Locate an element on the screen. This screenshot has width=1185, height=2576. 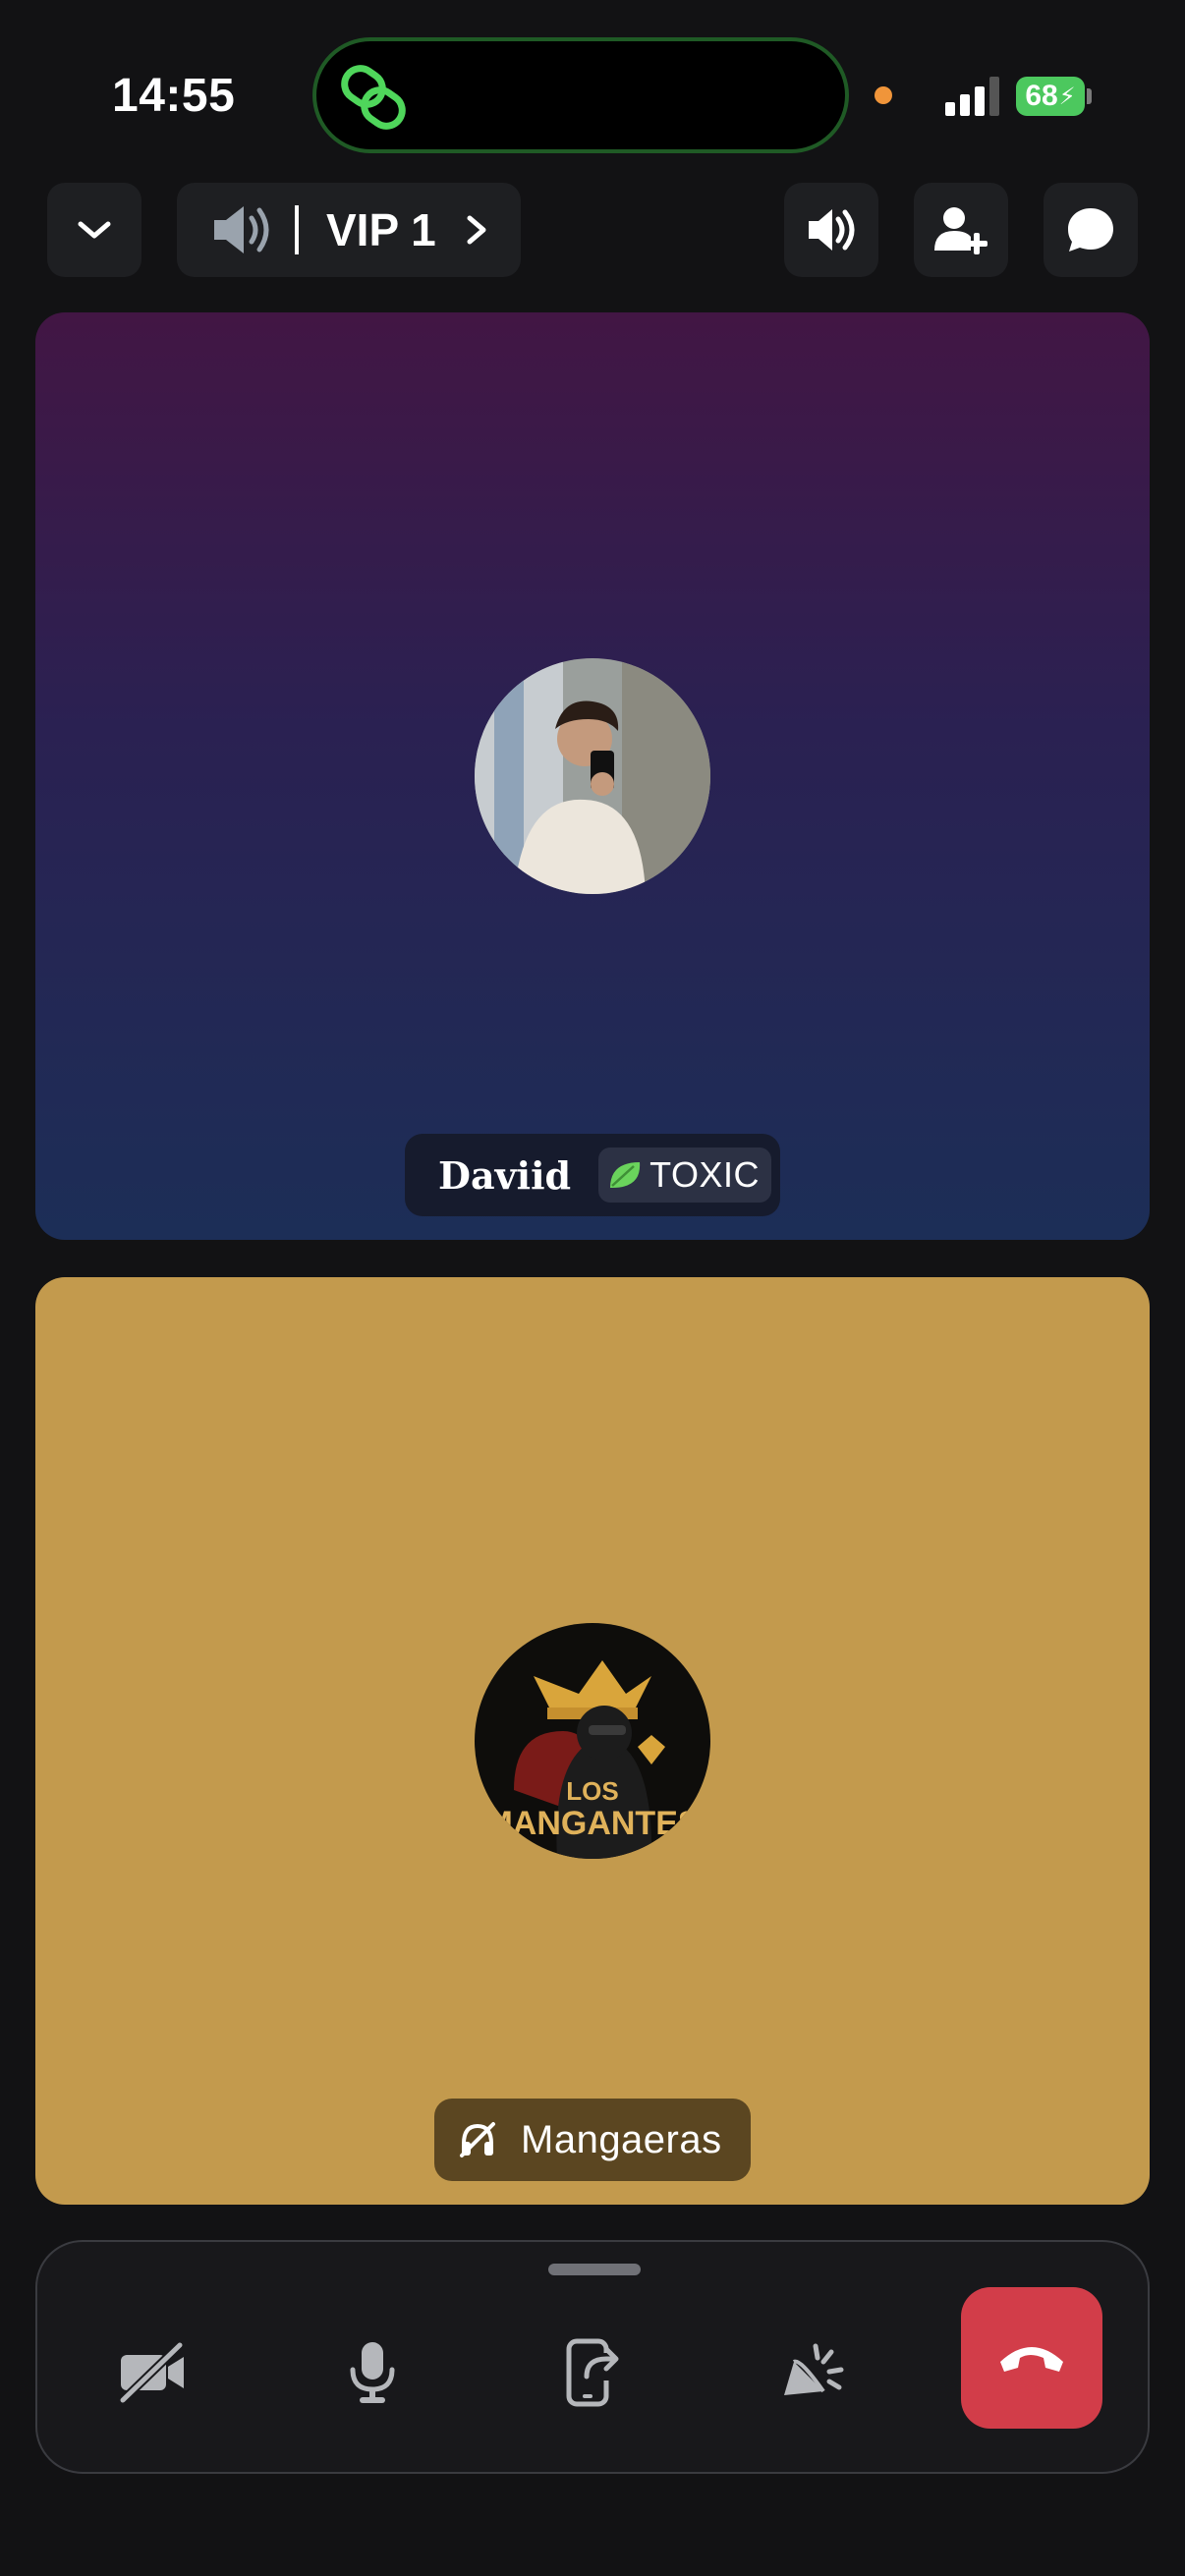
avatar-text-line1: LOS is located at coordinates (592, 1791).